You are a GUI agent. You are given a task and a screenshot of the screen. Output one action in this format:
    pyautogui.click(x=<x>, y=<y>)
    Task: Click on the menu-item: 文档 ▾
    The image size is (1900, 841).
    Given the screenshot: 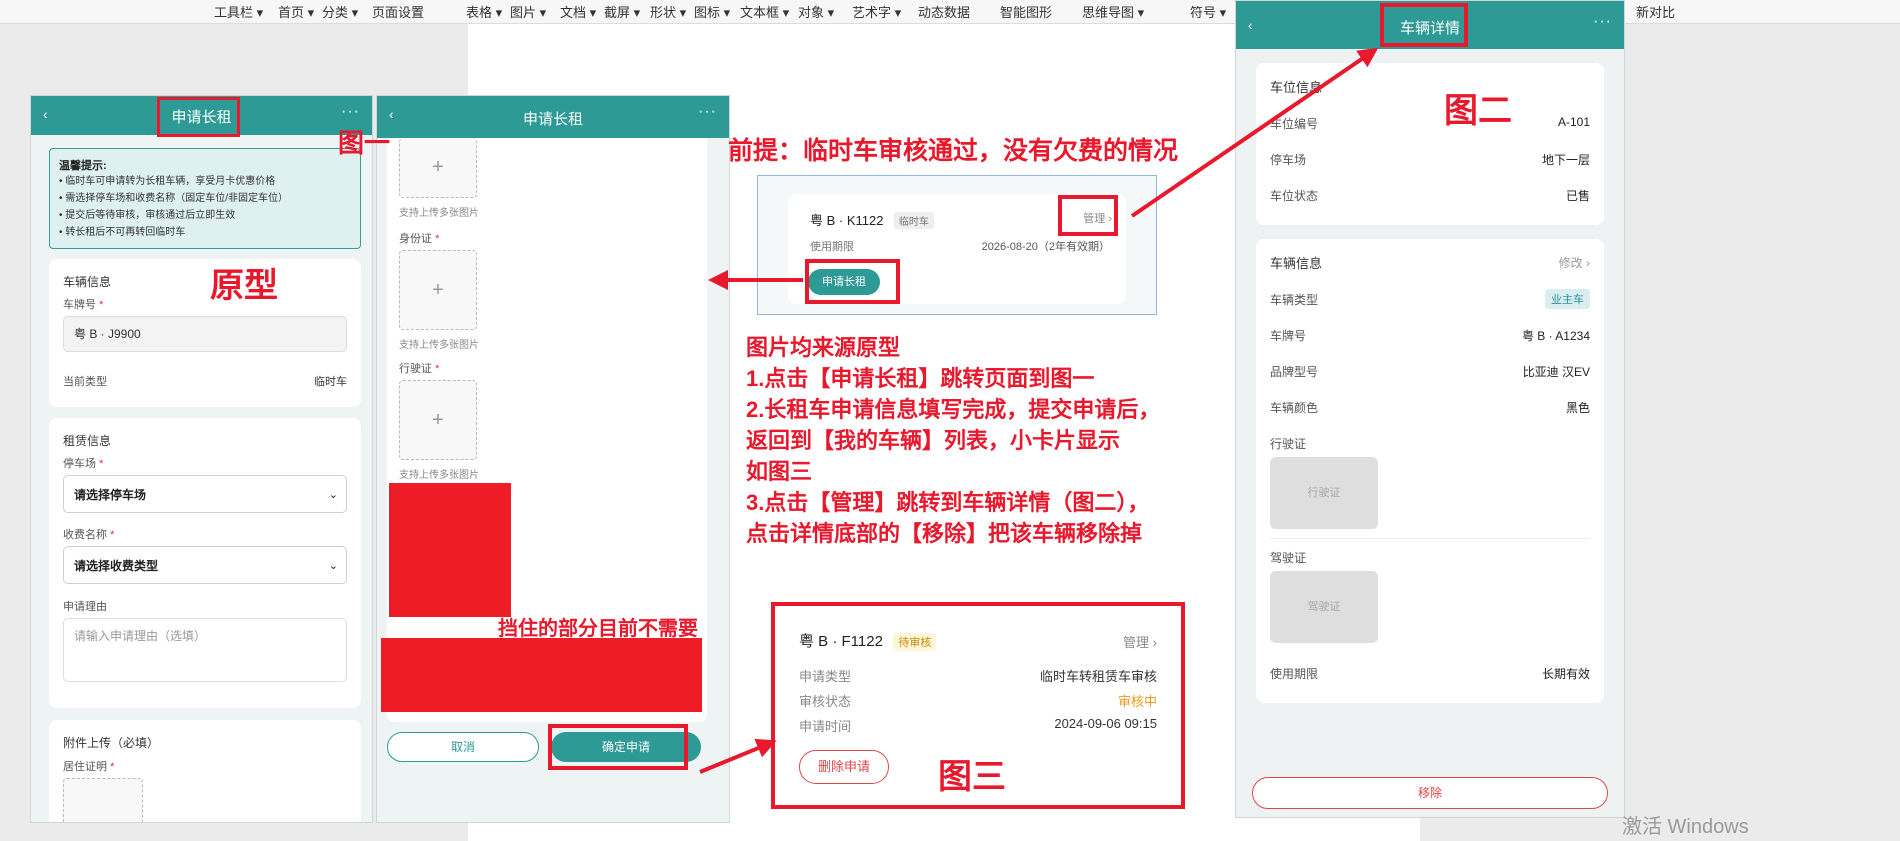 What is the action you would take?
    pyautogui.click(x=578, y=11)
    